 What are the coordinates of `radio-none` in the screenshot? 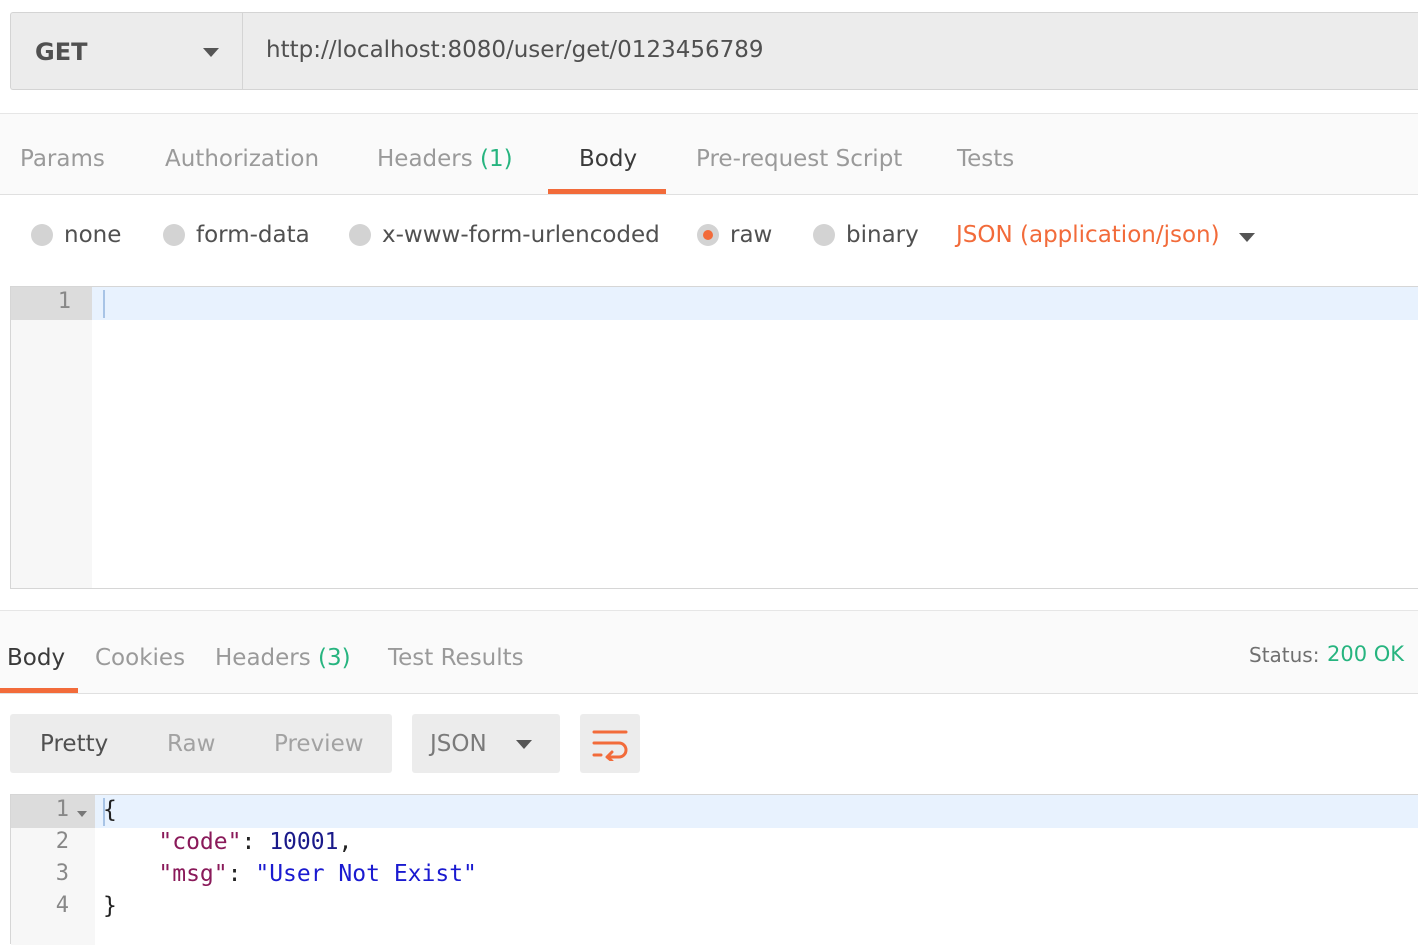 It's located at (42, 235).